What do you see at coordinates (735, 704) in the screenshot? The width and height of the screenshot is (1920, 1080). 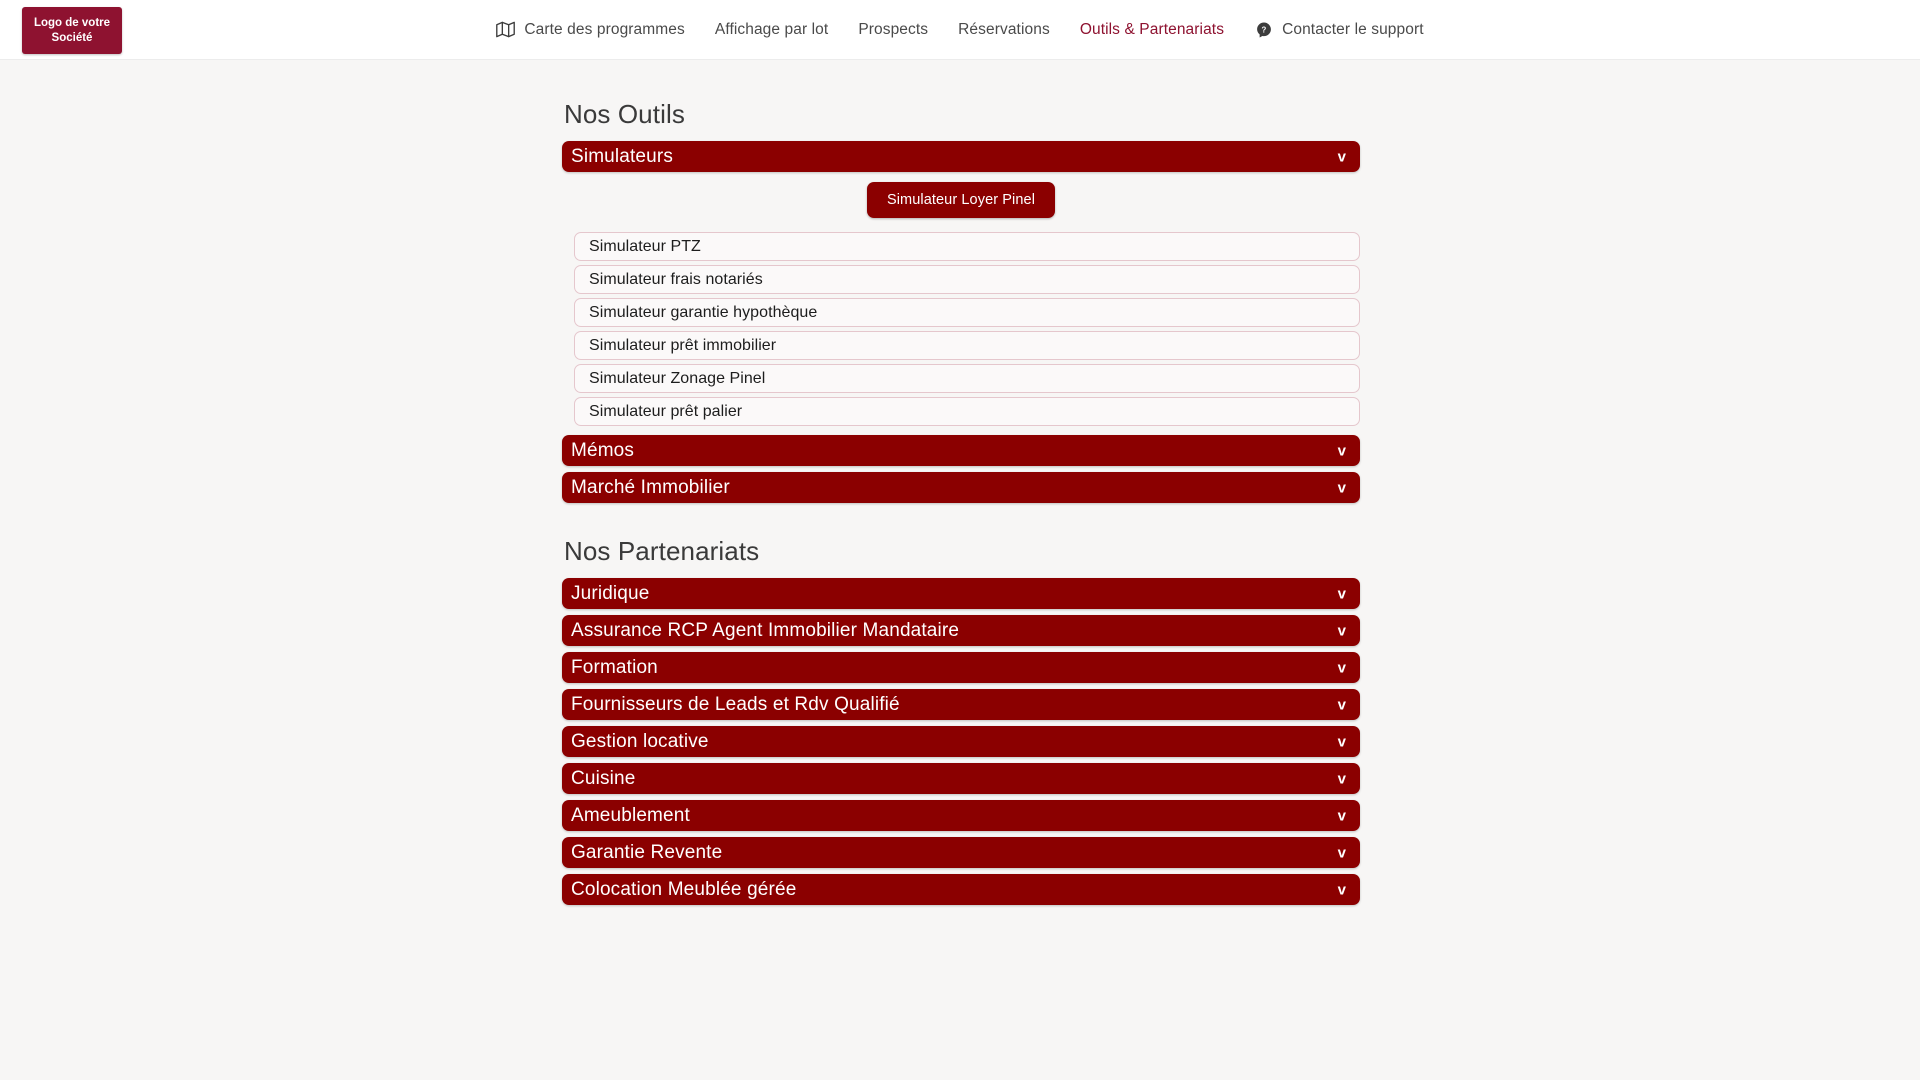 I see `accordion-label: Fournisseurs de Leads et Rdv Qualifié` at bounding box center [735, 704].